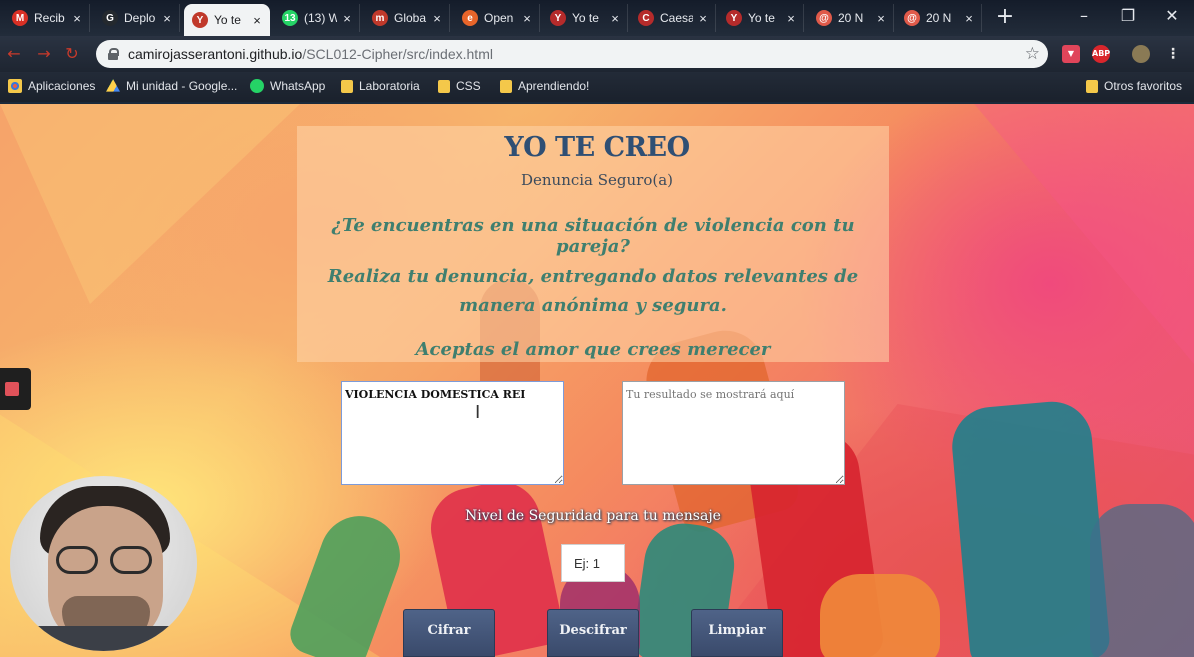 The image size is (1194, 657). Describe the element at coordinates (646, 18) in the screenshot. I see `caesar-icon: C` at that location.